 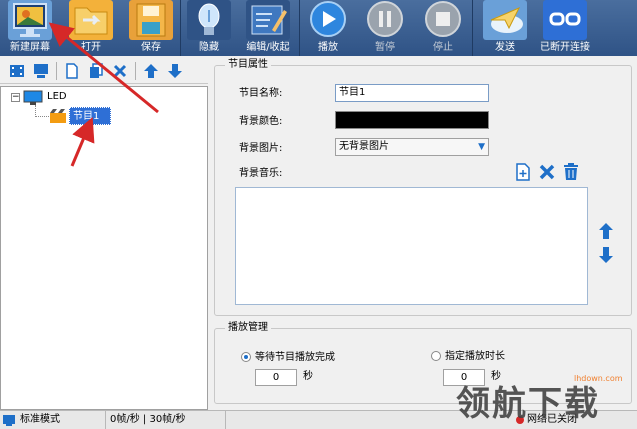 I want to click on send-button: 发送, so click(x=505, y=28).